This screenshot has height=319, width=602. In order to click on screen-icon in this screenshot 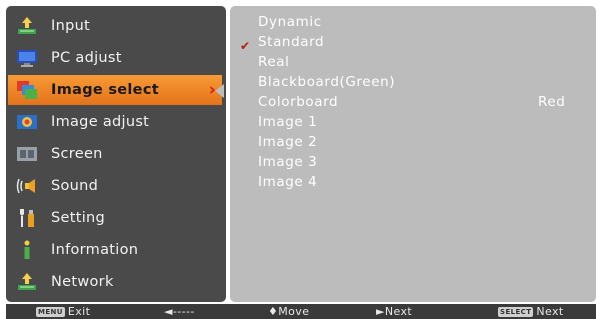, I will do `click(27, 154)`.